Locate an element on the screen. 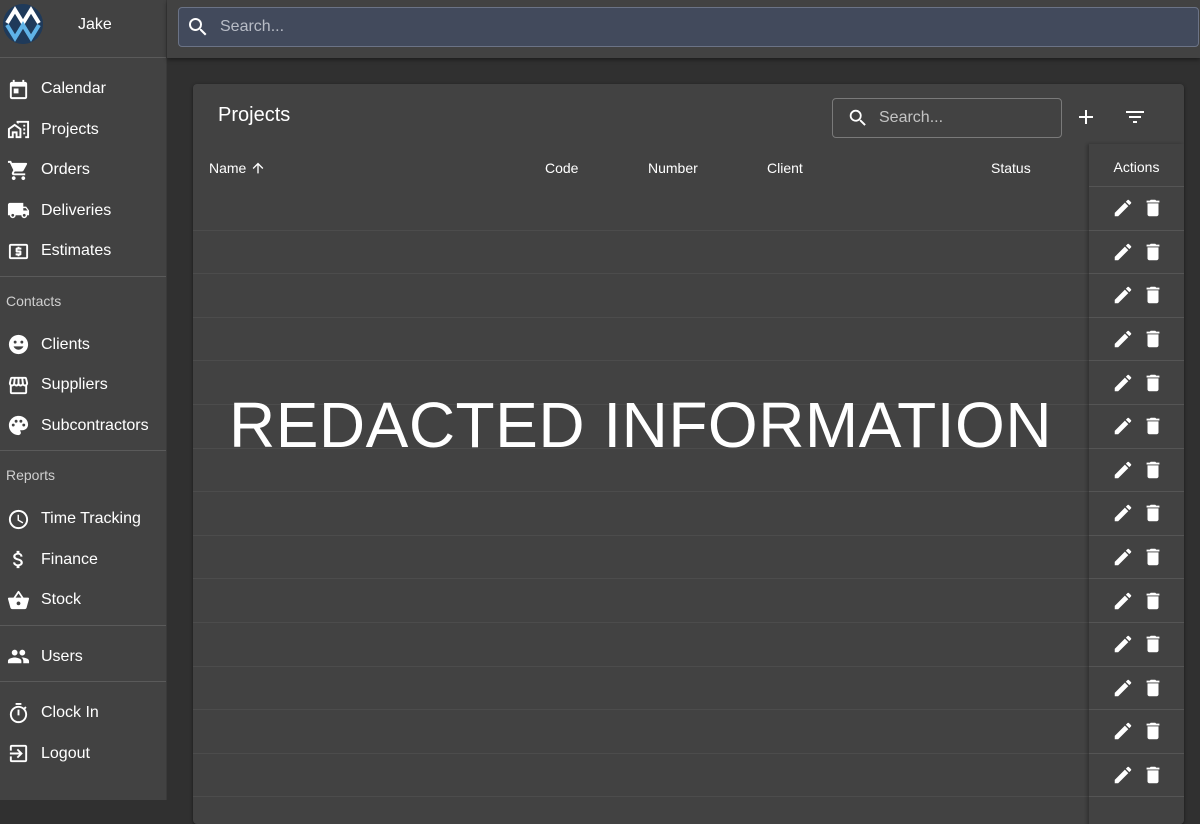 Image resolution: width=1200 pixels, height=824 pixels. projects-search-input is located at coordinates (964, 118).